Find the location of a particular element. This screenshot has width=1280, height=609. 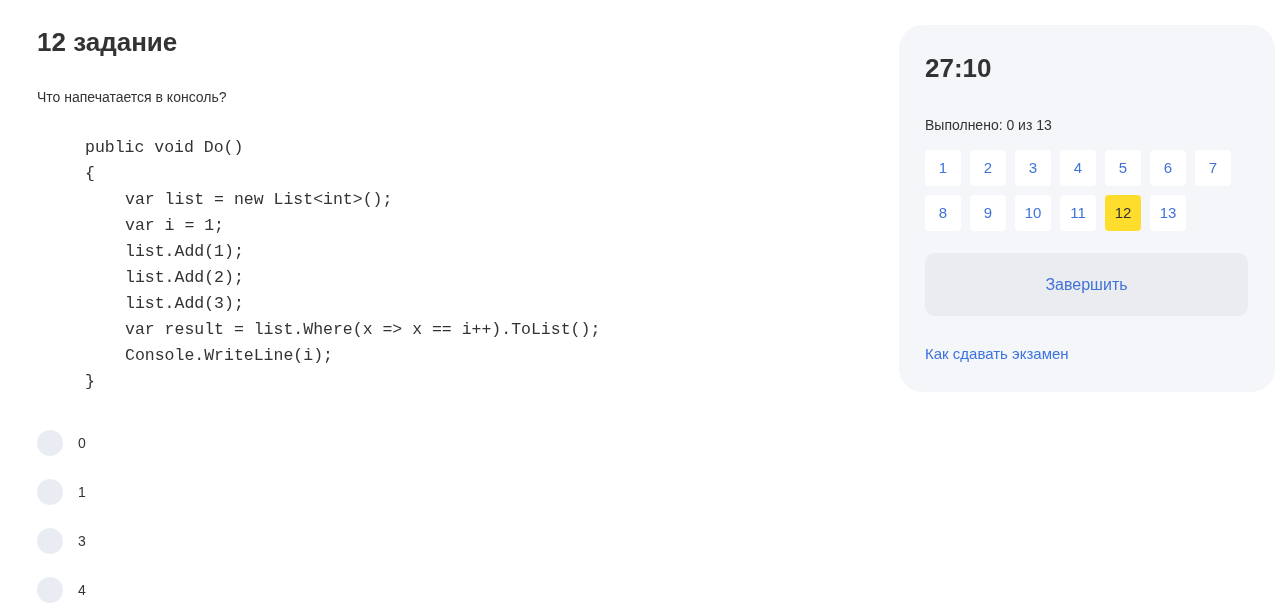

code-line: public void Do() is located at coordinates (164, 148).